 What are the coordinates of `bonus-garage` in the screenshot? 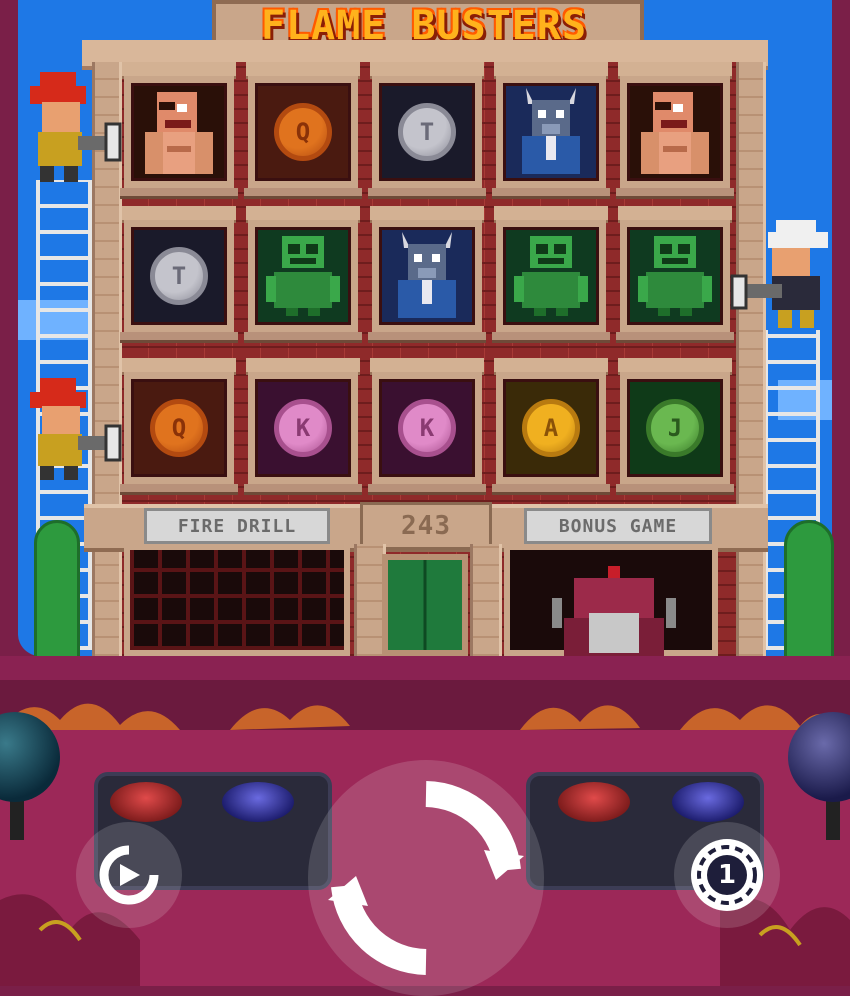 It's located at (611, 601).